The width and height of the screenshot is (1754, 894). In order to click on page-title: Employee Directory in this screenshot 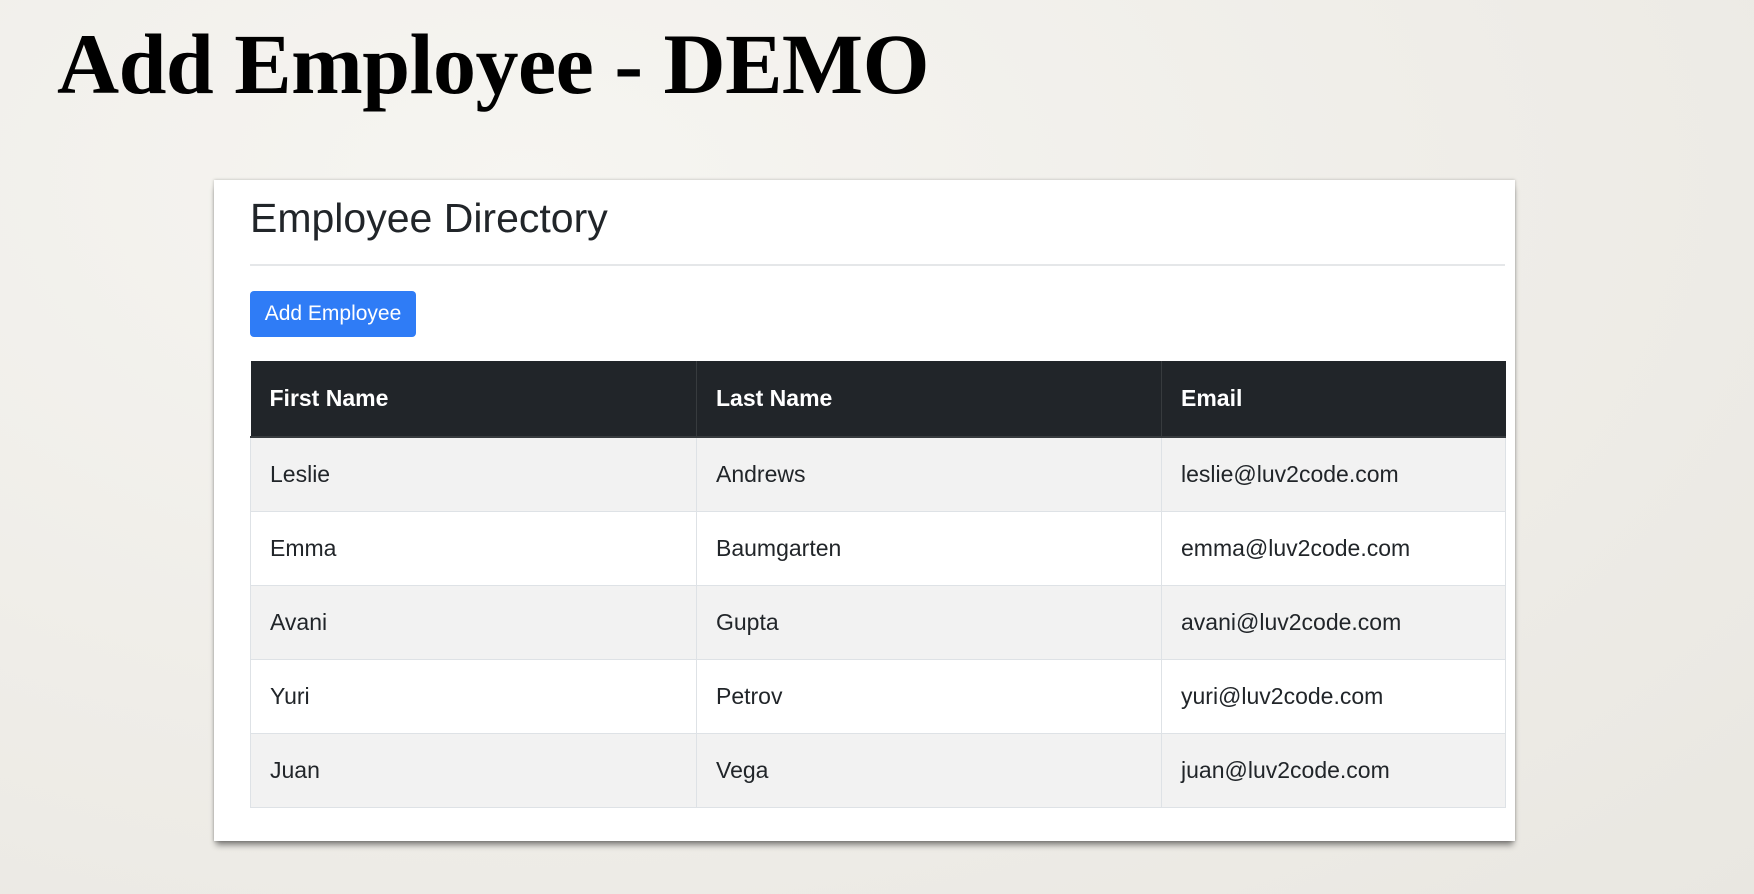, I will do `click(429, 218)`.